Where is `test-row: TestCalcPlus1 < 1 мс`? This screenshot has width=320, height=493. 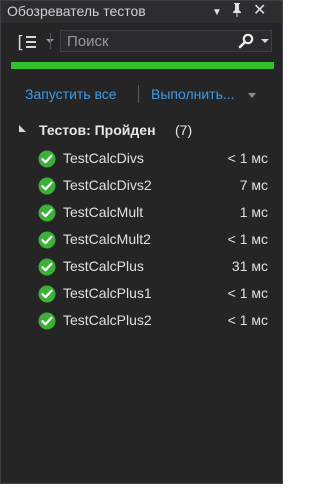
test-row: TestCalcPlus1 < 1 мс is located at coordinates (141, 294).